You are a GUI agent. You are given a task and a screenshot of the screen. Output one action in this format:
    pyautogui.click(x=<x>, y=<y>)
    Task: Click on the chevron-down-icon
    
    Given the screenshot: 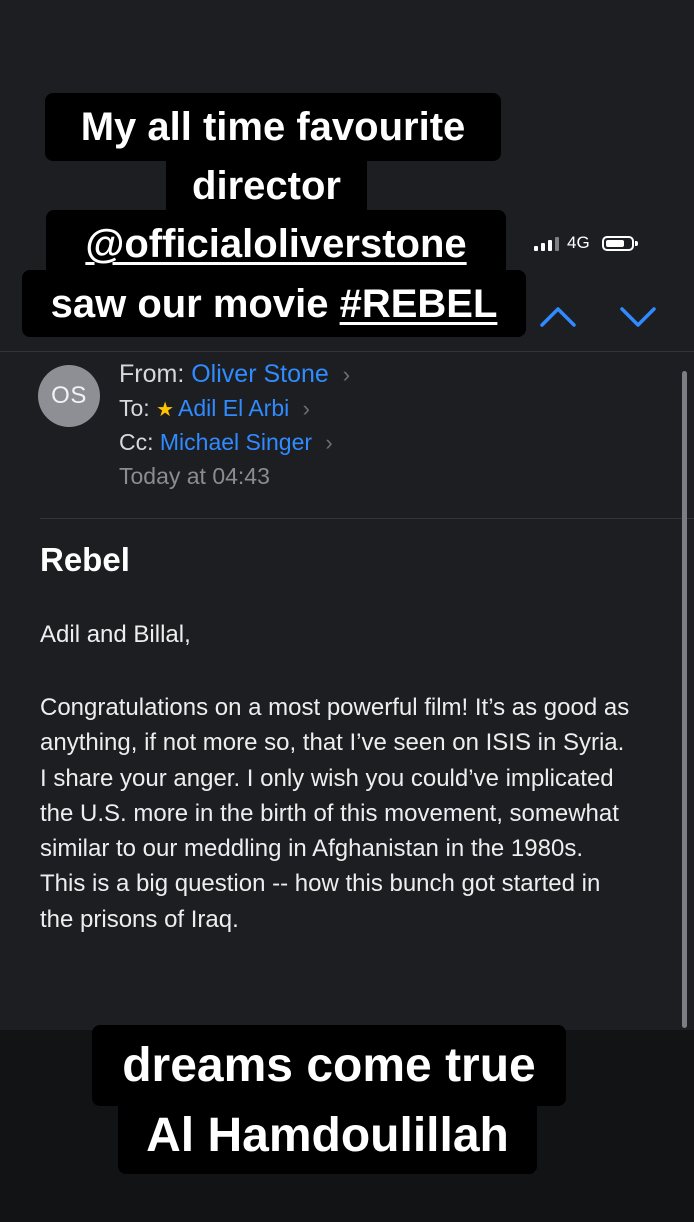 What is the action you would take?
    pyautogui.click(x=638, y=317)
    